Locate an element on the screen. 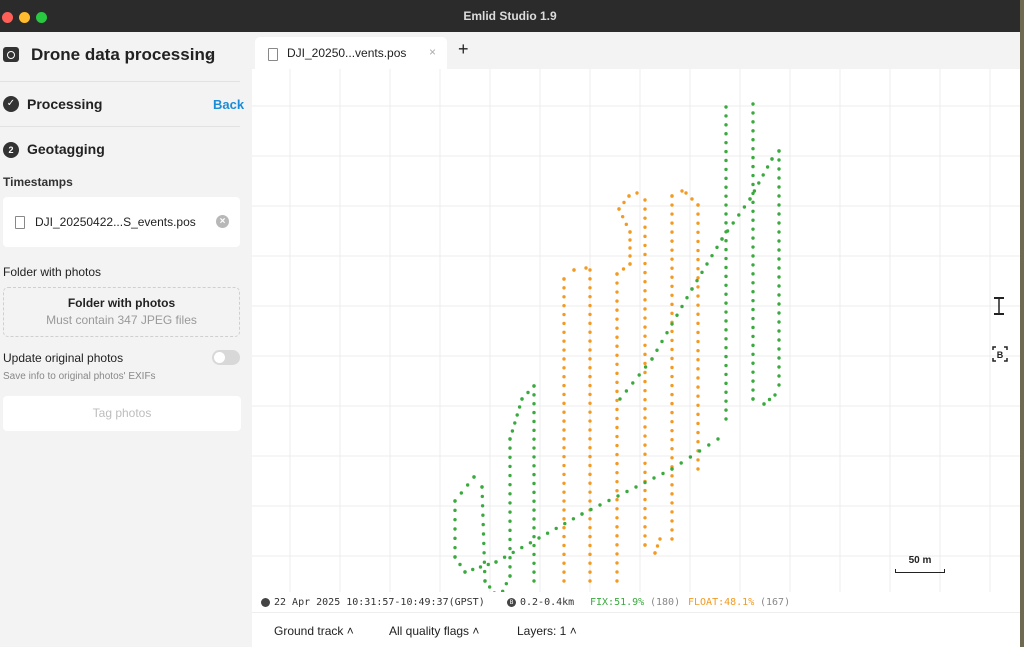  back-button: Back is located at coordinates (228, 104).